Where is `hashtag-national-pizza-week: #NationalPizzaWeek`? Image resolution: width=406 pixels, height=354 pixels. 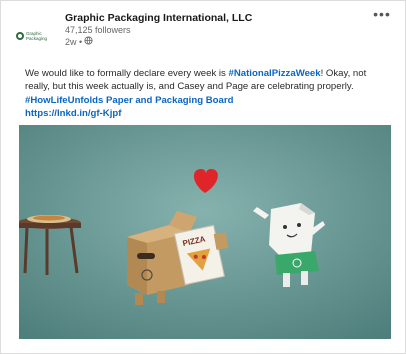
hashtag-national-pizza-week: #NationalPizzaWeek is located at coordinates (275, 73).